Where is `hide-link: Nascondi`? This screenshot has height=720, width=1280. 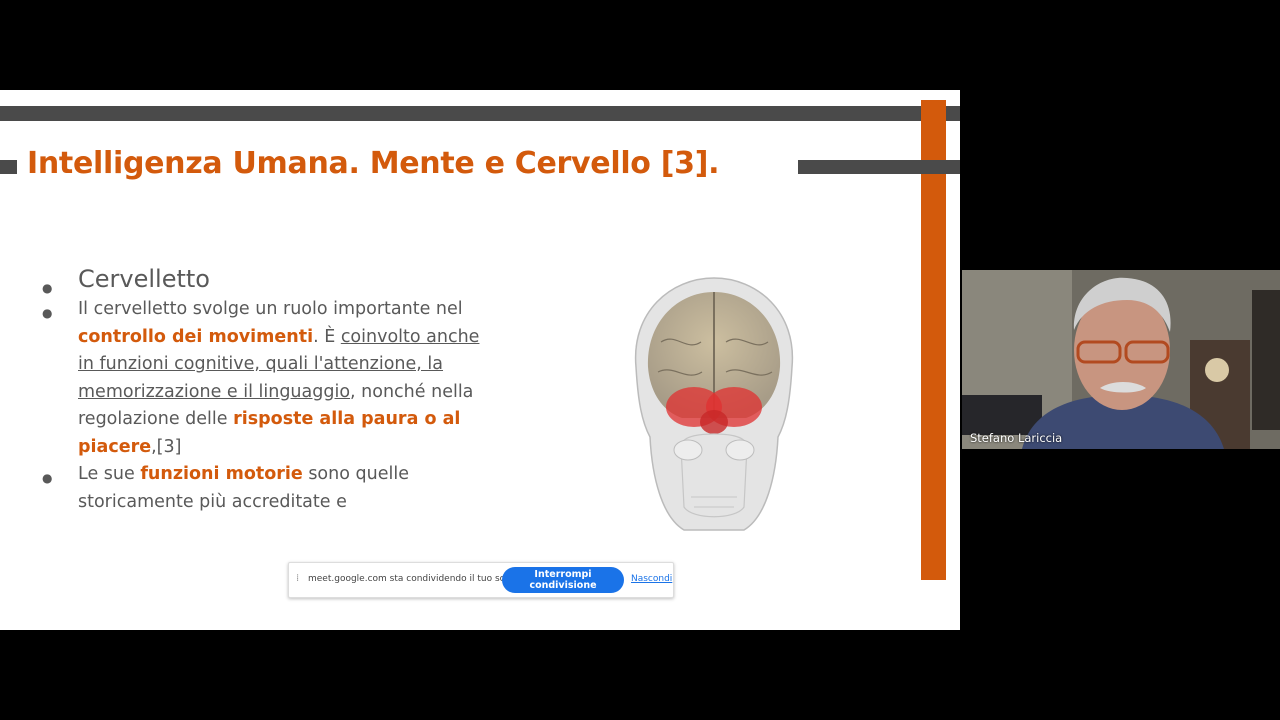 hide-link: Nascondi is located at coordinates (651, 579).